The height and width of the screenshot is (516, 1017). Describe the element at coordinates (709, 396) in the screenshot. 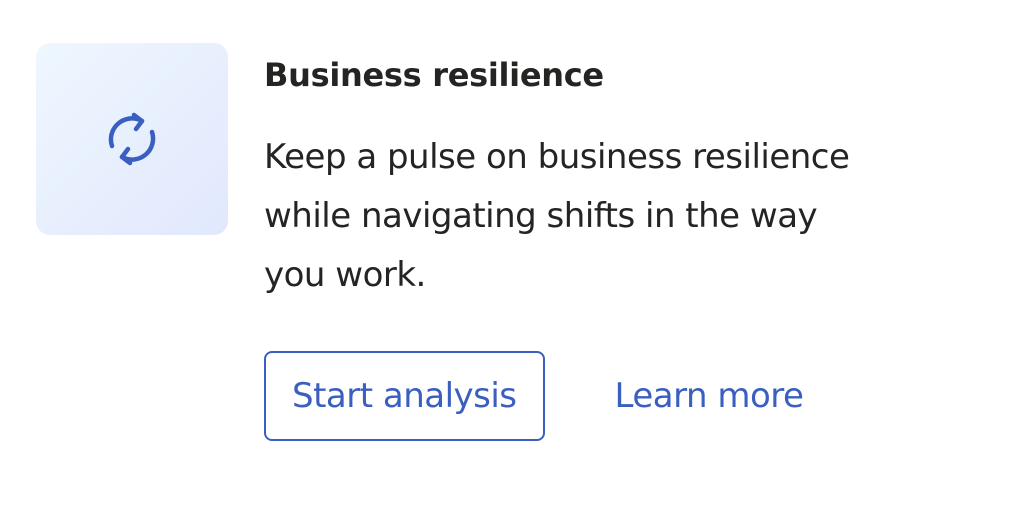

I see `learn-more-link: Learn more` at that location.